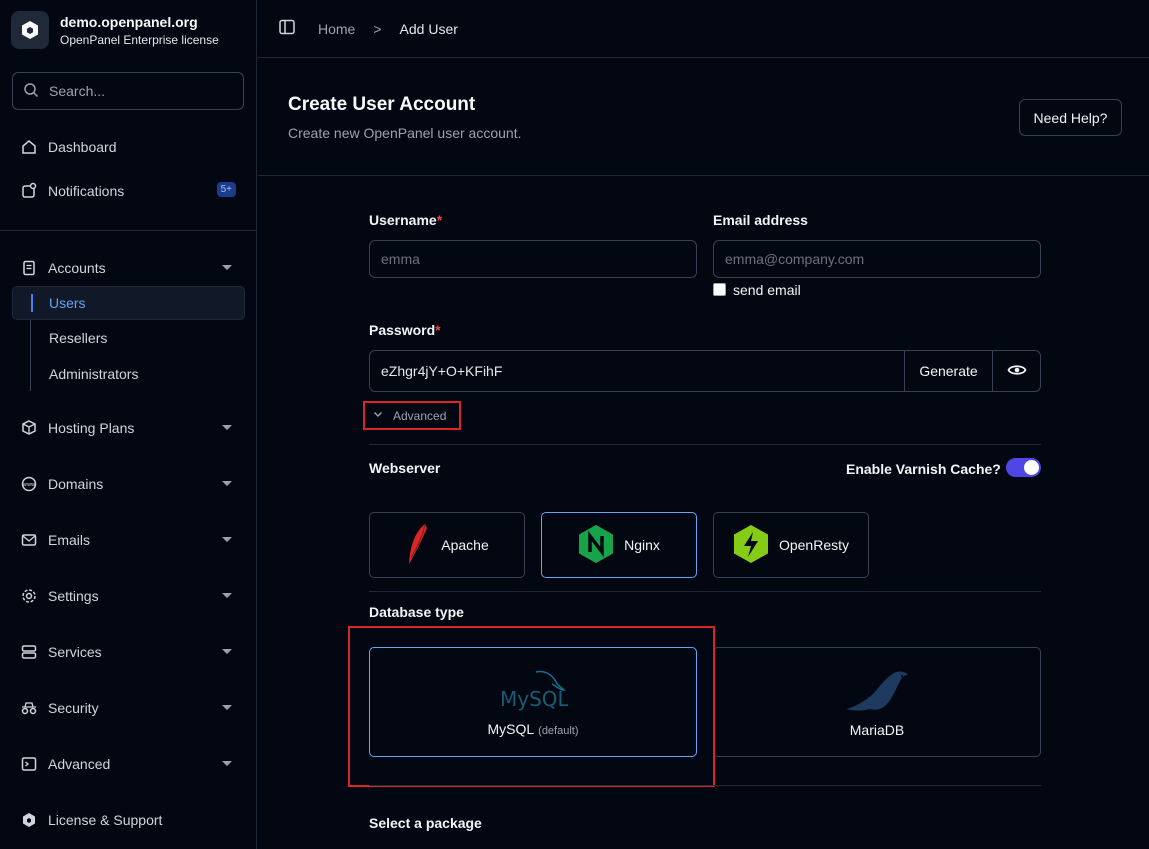 The image size is (1149, 849). I want to click on username-input, so click(533, 259).